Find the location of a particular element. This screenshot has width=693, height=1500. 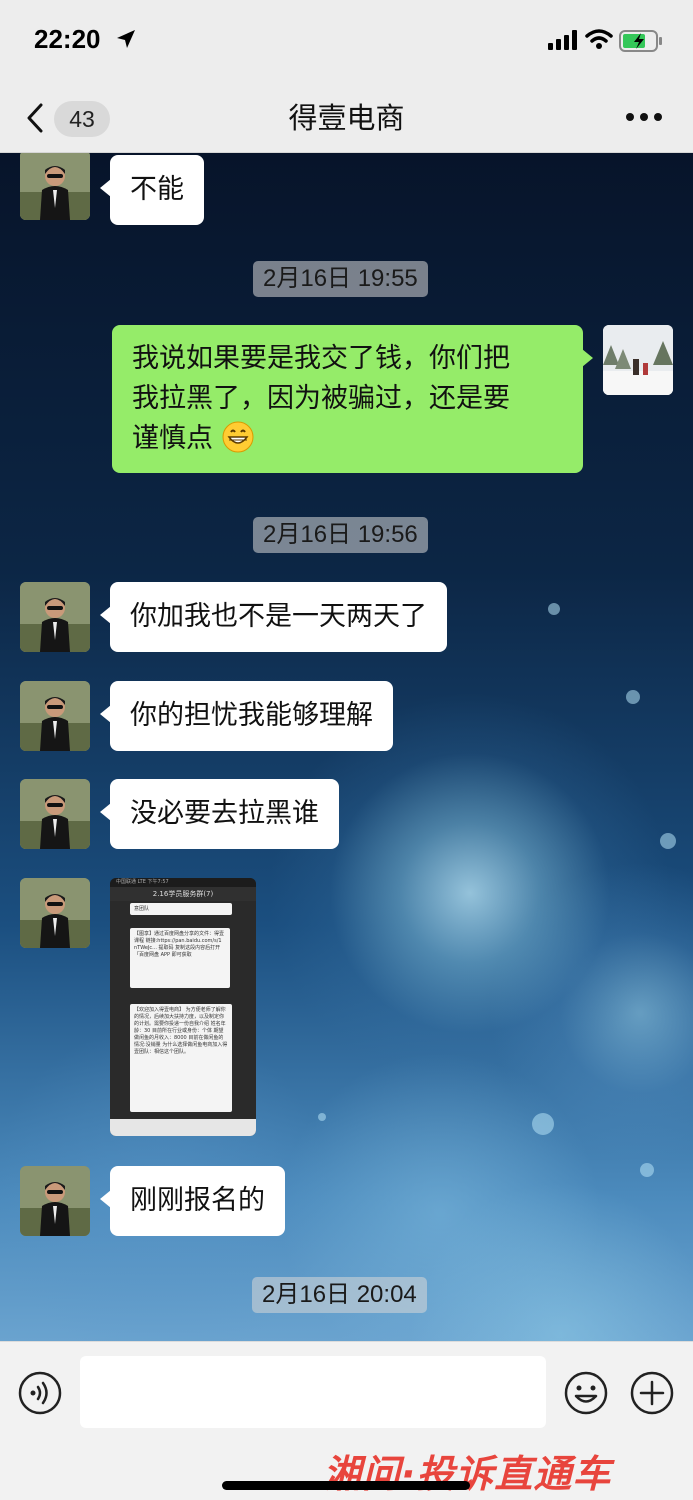

message-text-line: 我拉黑了，因为被骗过，还是要 is located at coordinates (321, 398).